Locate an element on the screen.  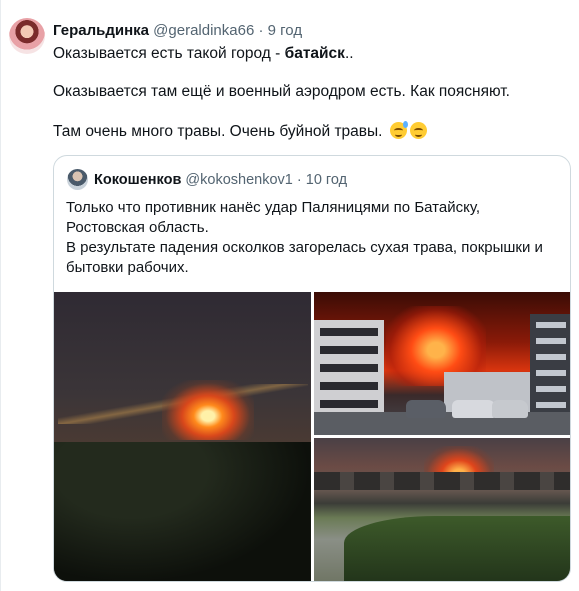
tweet-timestamp: 9 год is located at coordinates (285, 30).